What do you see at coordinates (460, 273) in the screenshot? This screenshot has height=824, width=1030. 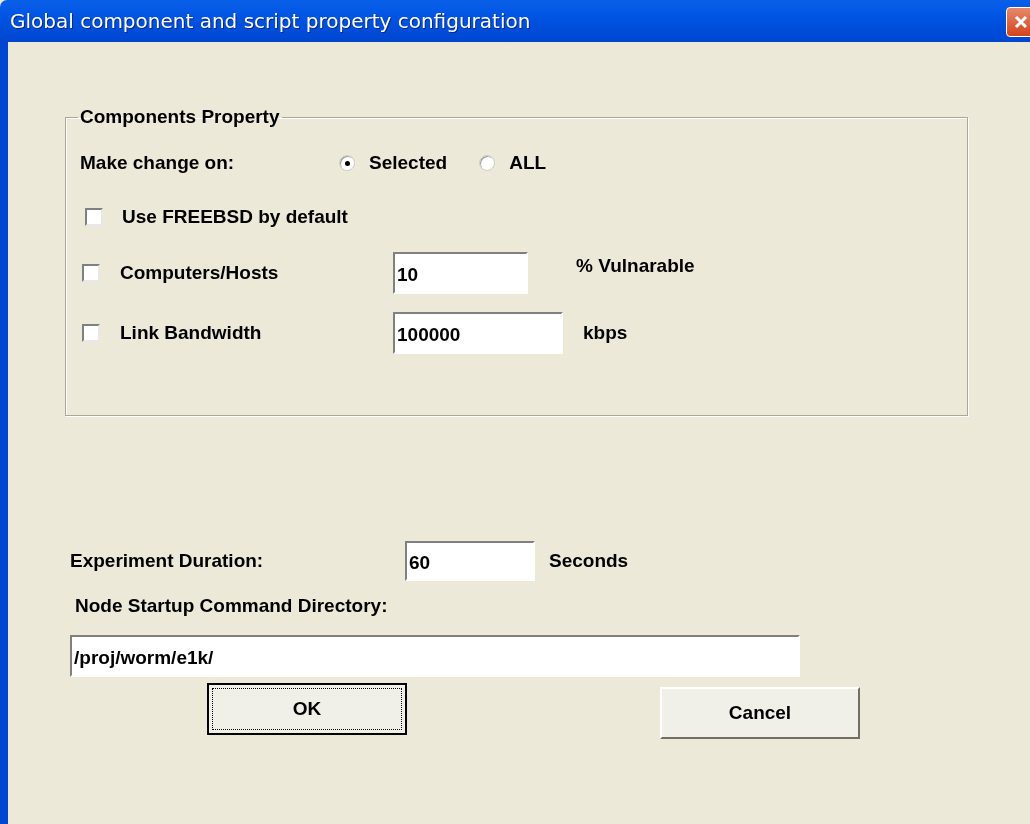 I see `input-field: 10` at bounding box center [460, 273].